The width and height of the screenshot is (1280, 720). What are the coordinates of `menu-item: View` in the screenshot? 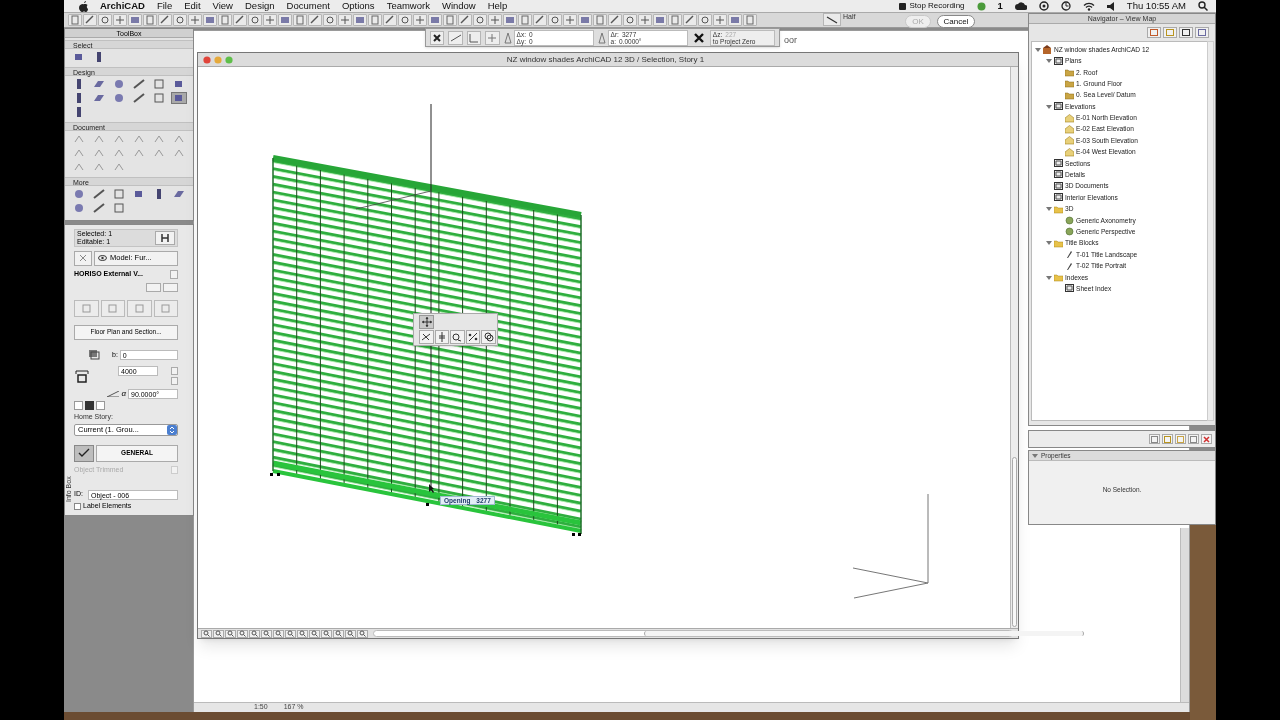 It's located at (222, 7).